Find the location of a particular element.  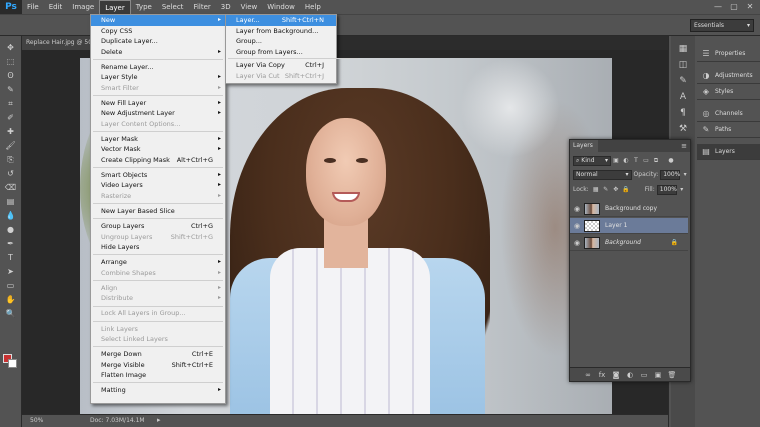

background-color-swatch is located at coordinates (12, 363).